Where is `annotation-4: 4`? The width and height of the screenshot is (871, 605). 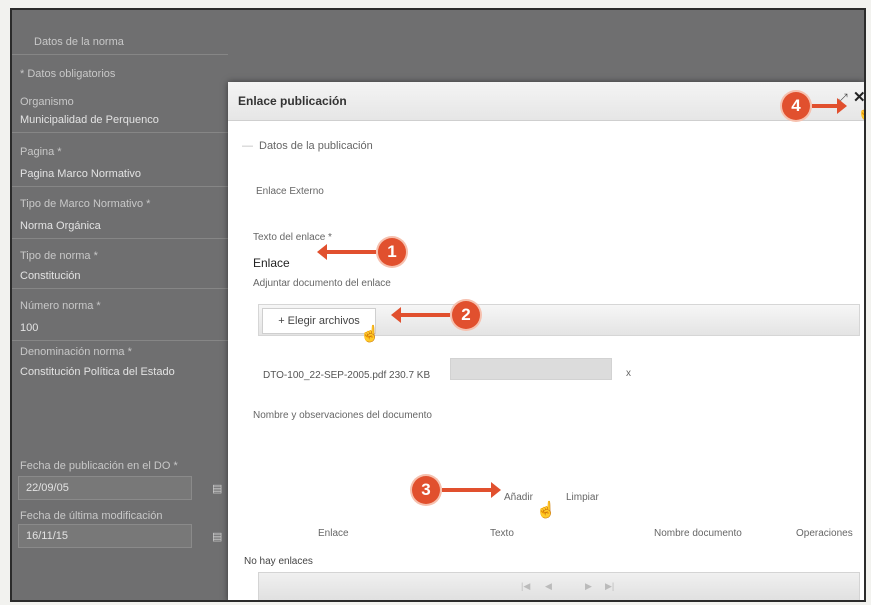
annotation-4: 4 is located at coordinates (796, 106).